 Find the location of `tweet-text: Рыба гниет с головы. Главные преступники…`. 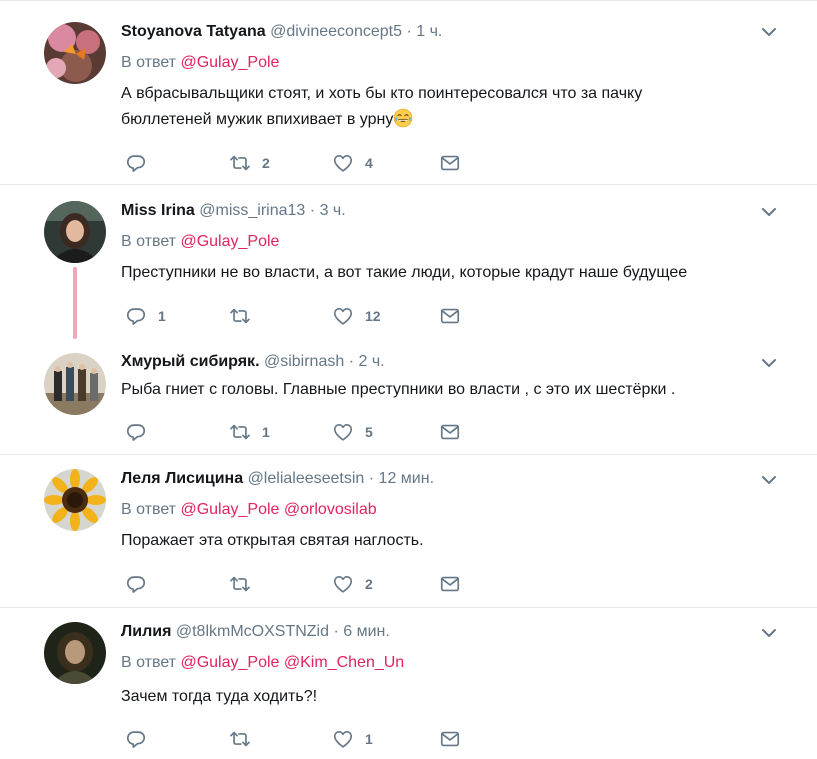

tweet-text: Рыба гниет с головы. Главные преступники… is located at coordinates (398, 389).